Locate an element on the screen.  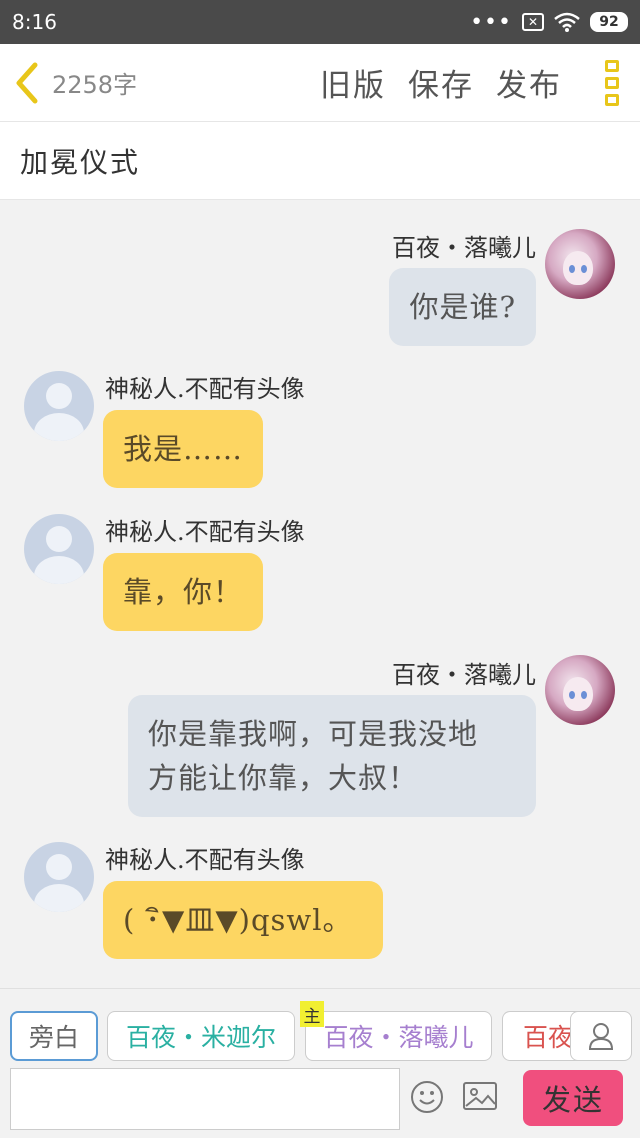
send-button: 发送 is located at coordinates (573, 1098).